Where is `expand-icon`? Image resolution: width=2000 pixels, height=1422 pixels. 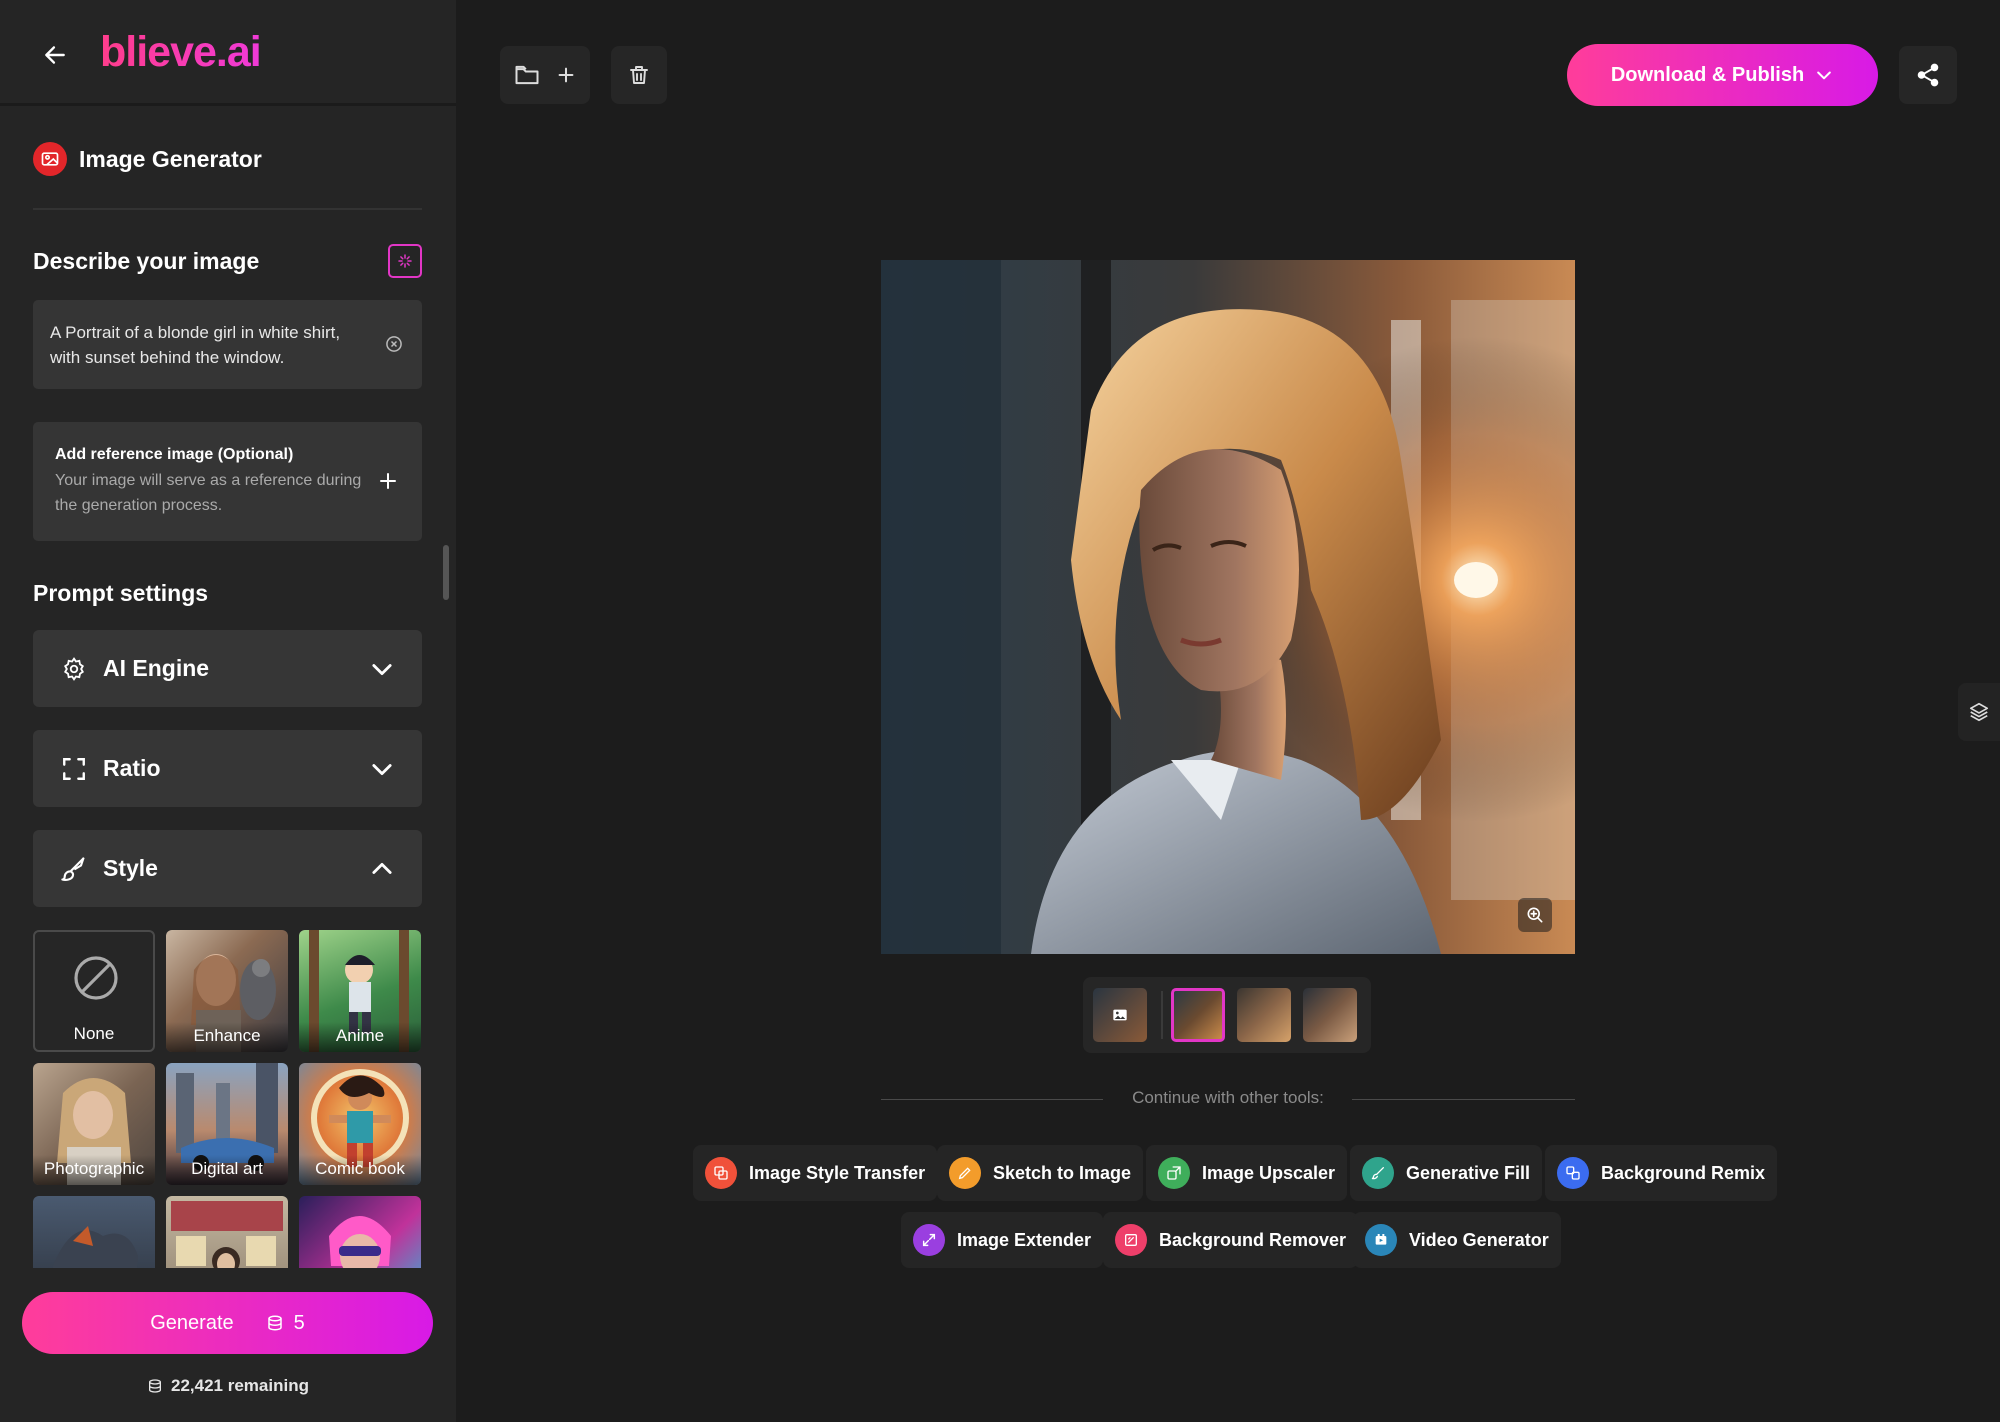
expand-icon is located at coordinates (929, 1240).